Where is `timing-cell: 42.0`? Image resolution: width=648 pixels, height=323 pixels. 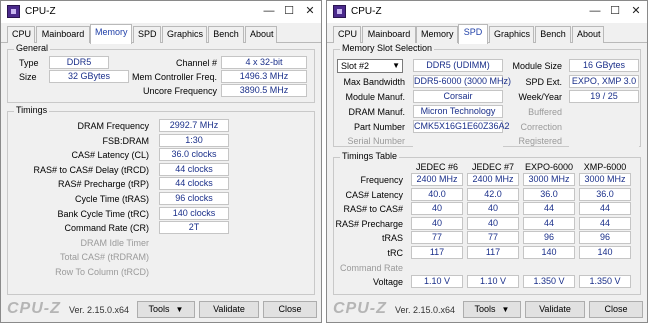
timing-cell: 42.0 is located at coordinates (493, 194).